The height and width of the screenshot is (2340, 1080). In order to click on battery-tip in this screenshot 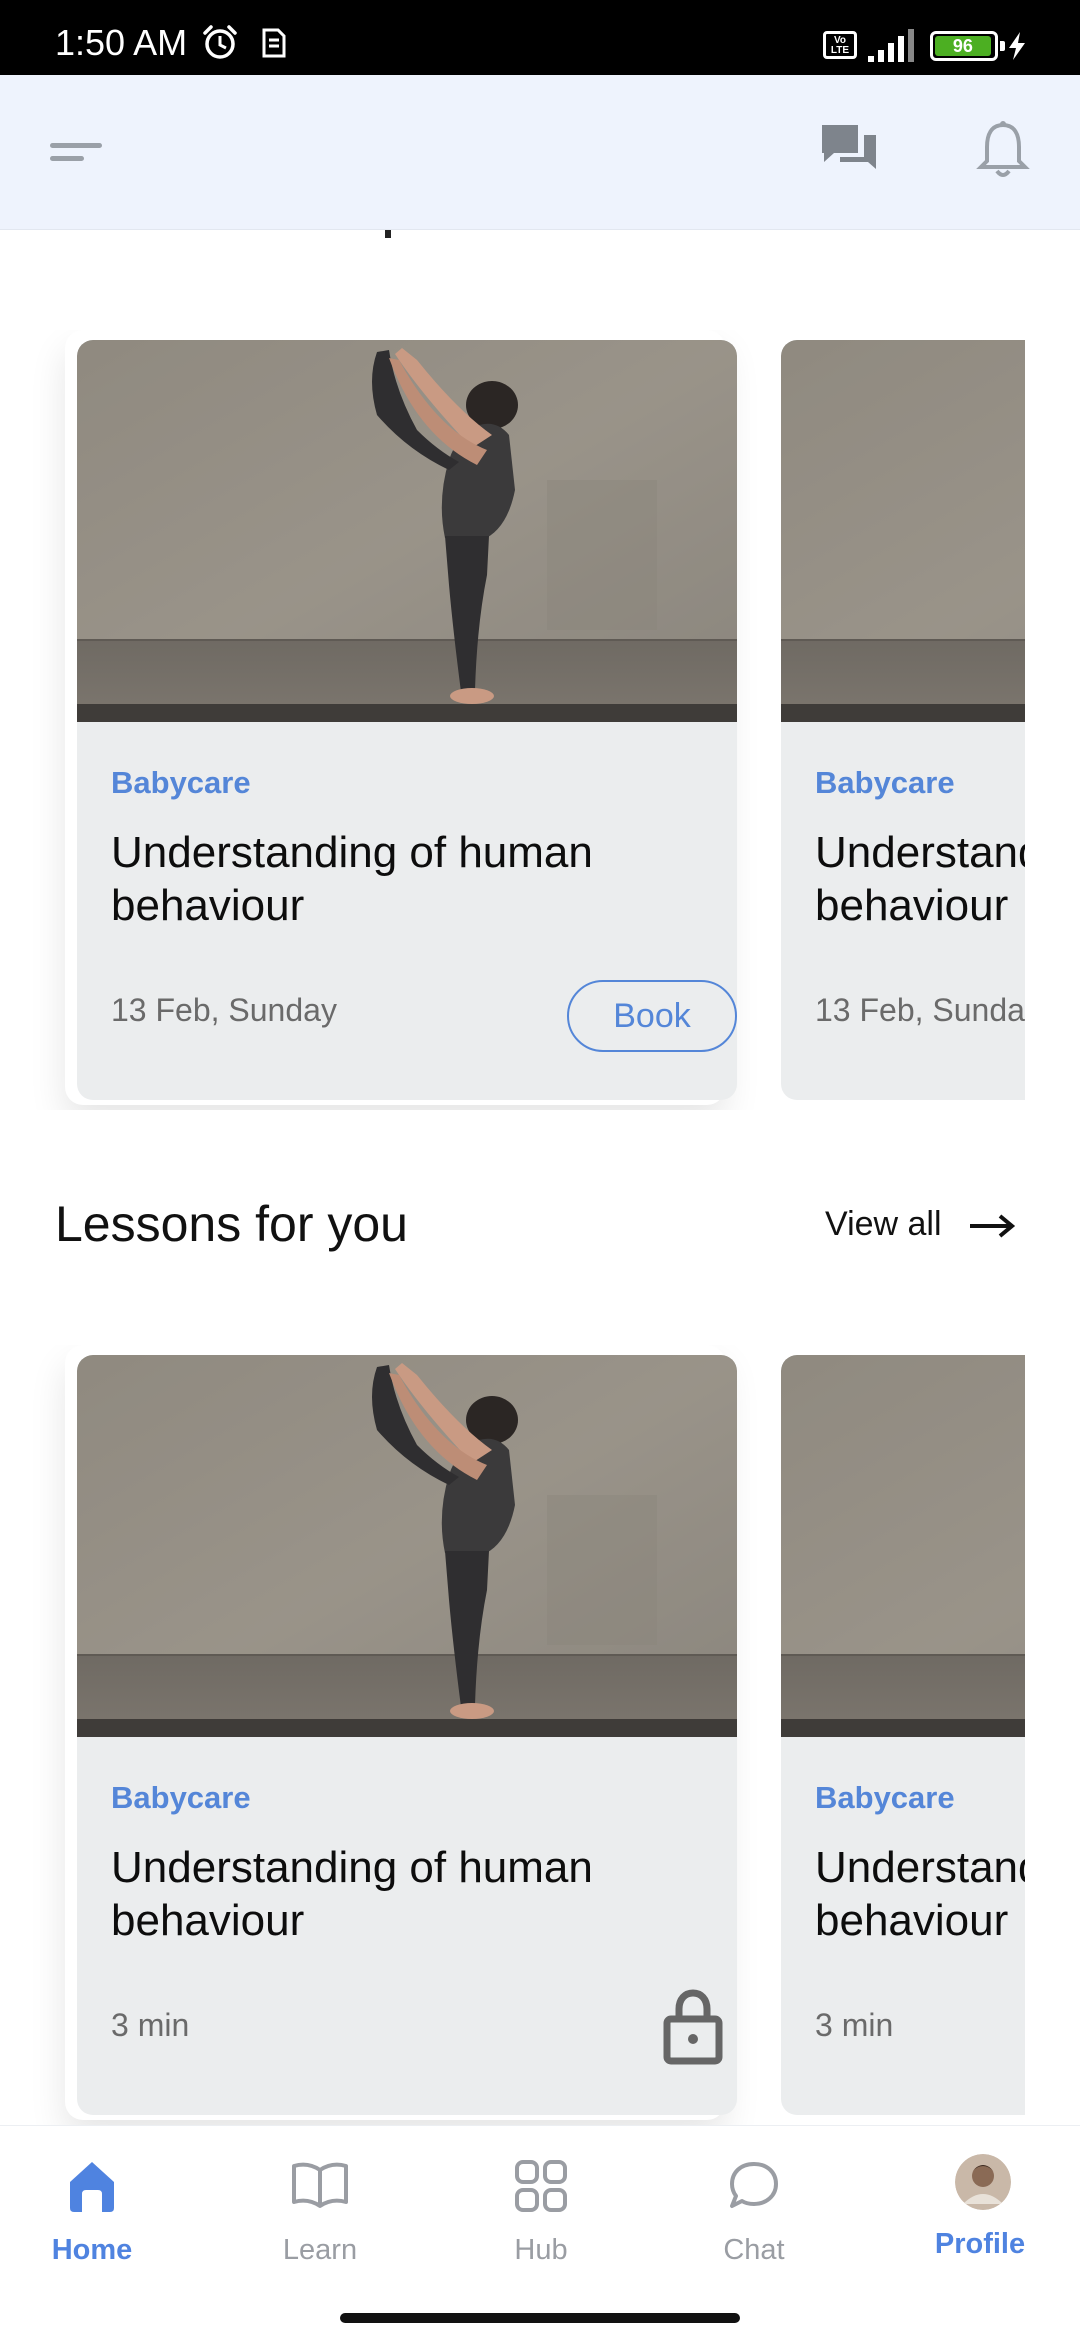, I will do `click(1002, 46)`.